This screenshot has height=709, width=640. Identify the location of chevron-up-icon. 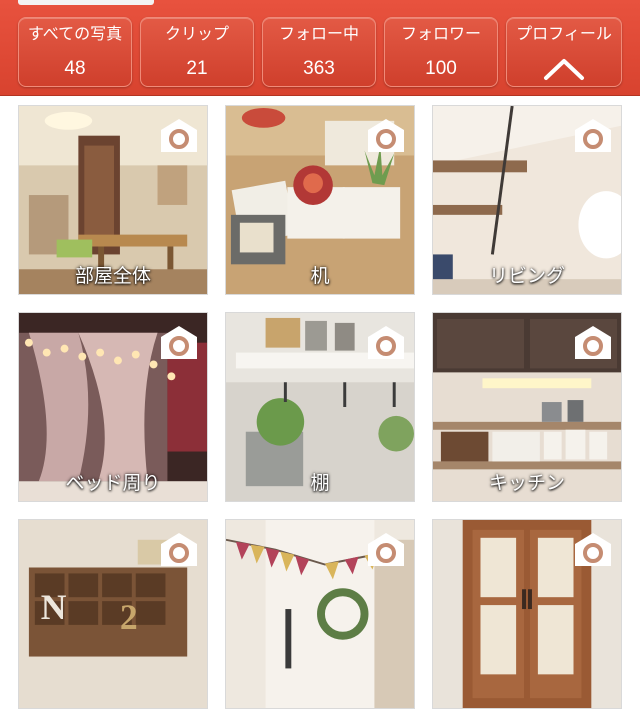
(564, 69).